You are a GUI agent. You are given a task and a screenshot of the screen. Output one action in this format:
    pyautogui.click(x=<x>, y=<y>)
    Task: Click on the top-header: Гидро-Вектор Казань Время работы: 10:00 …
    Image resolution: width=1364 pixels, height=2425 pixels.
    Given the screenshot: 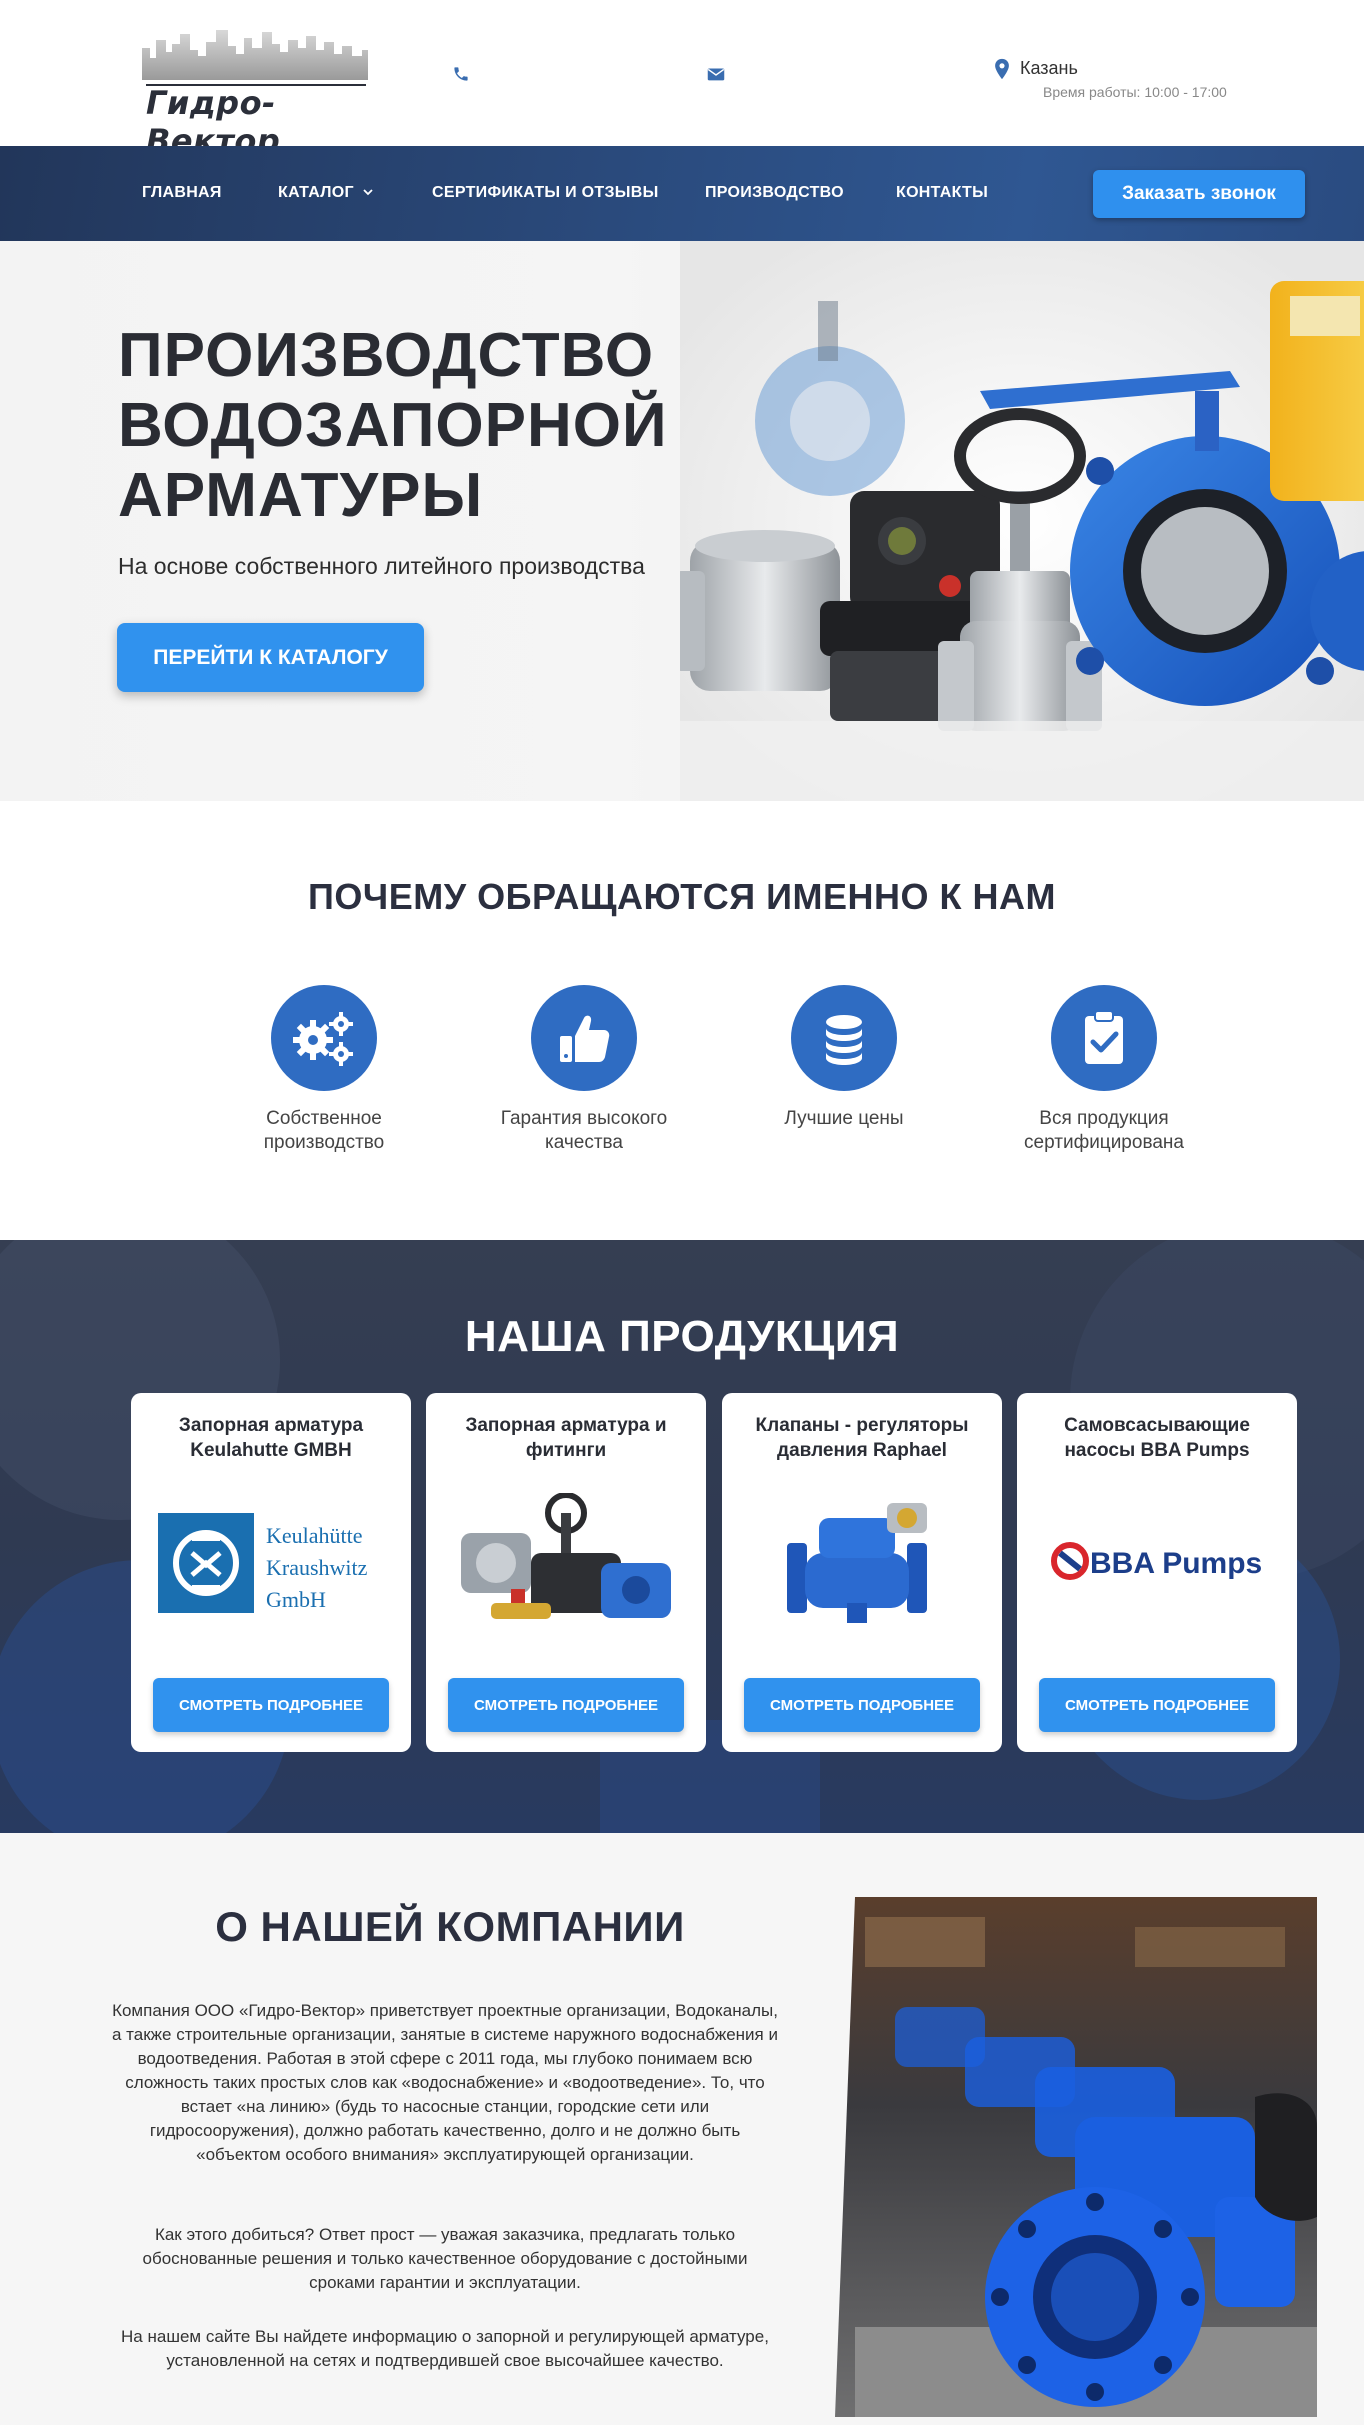 What is the action you would take?
    pyautogui.click(x=682, y=80)
    